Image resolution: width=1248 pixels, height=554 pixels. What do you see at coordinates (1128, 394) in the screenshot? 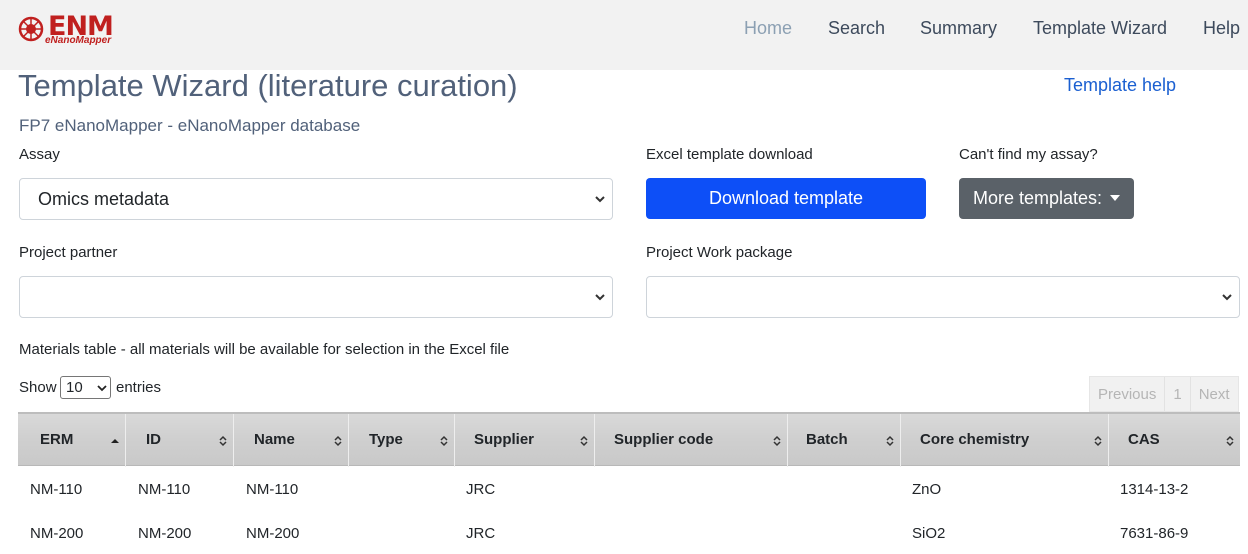
I see `pager-previous: Previous` at bounding box center [1128, 394].